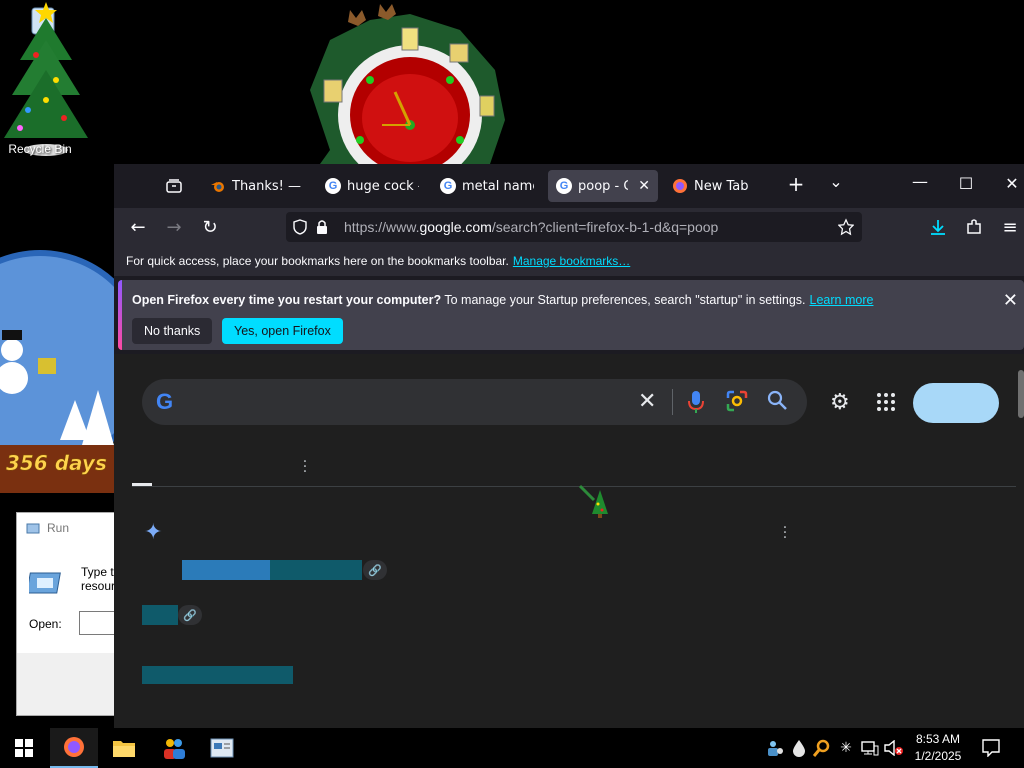  What do you see at coordinates (974, 227) in the screenshot?
I see `extensions-icon` at bounding box center [974, 227].